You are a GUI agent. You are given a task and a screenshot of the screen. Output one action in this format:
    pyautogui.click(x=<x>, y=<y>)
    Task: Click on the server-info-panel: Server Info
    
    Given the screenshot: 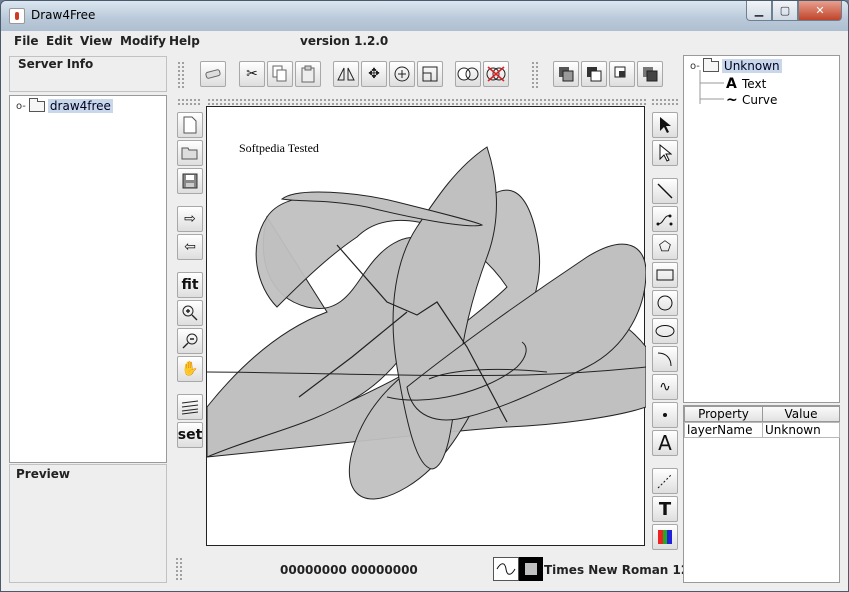 What is the action you would take?
    pyautogui.click(x=88, y=74)
    